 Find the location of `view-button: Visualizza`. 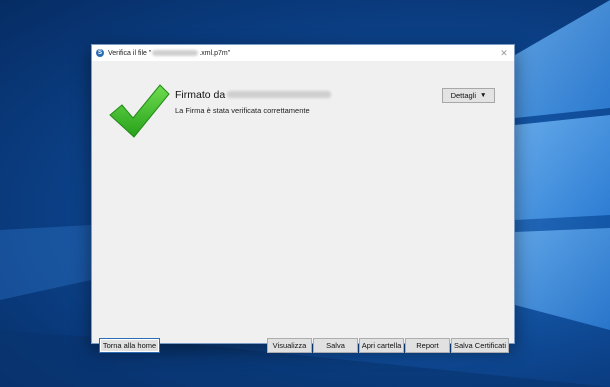

view-button: Visualizza is located at coordinates (289, 345).